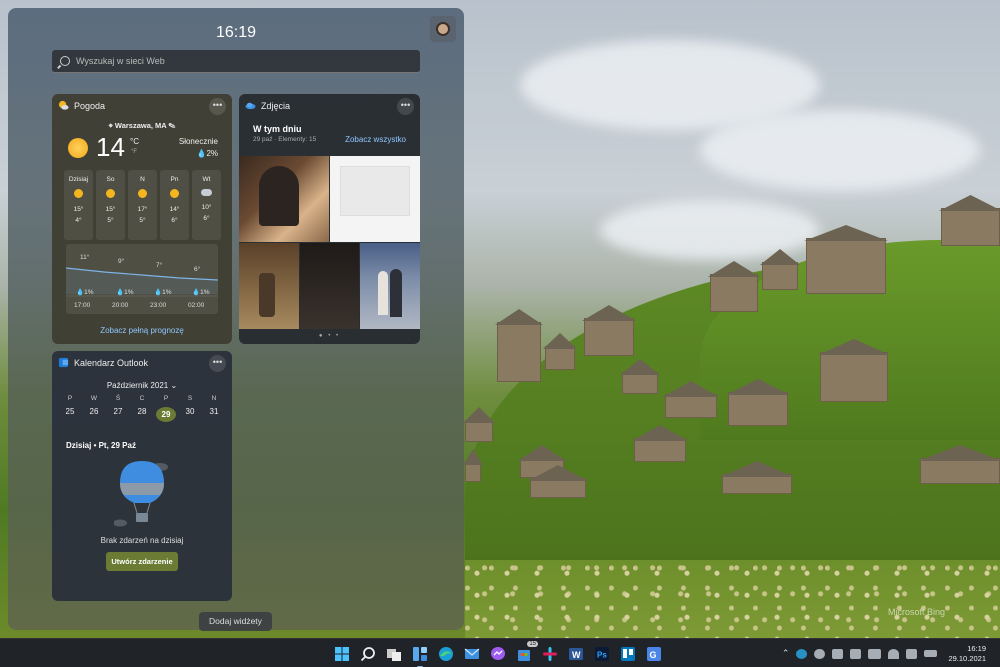  What do you see at coordinates (142, 385) in the screenshot?
I see `month-selector: Październik 2021 ⌄` at bounding box center [142, 385].